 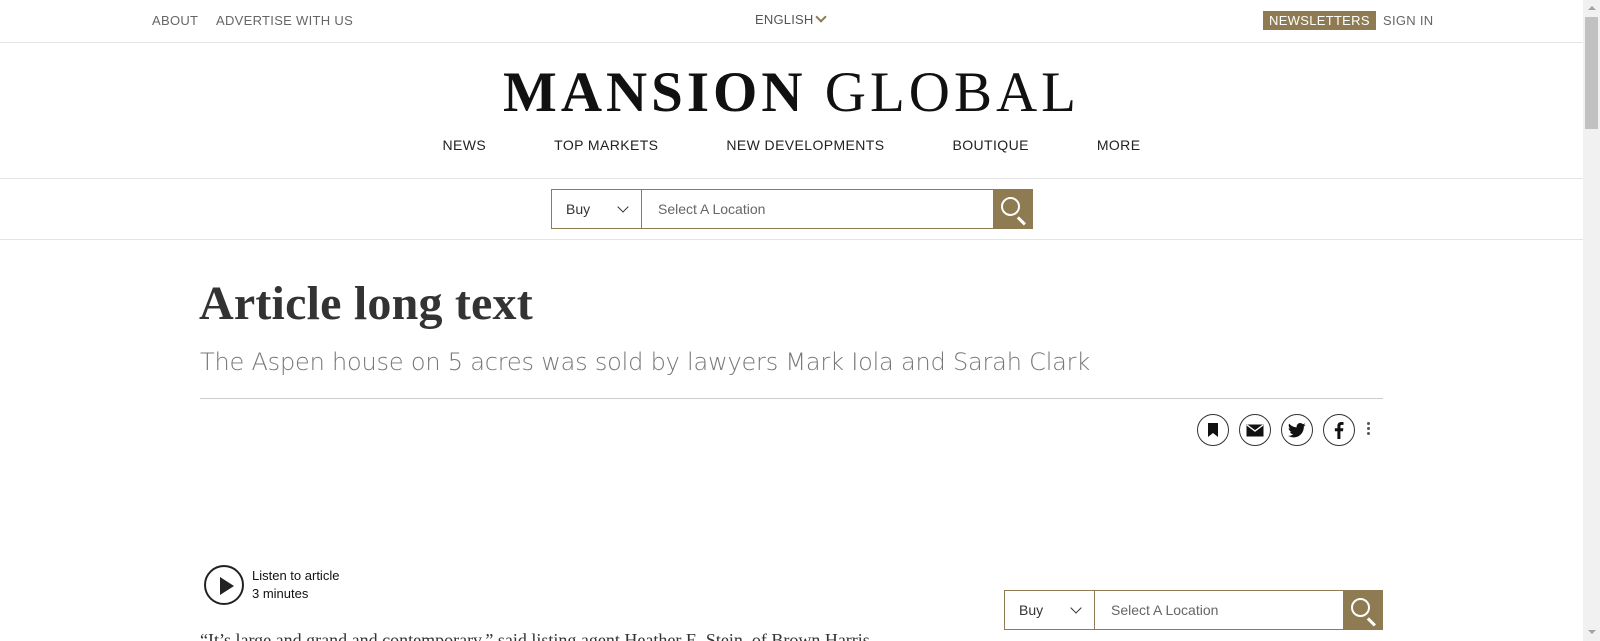 I want to click on scroll-up-arrow-icon, so click(x=1591, y=8).